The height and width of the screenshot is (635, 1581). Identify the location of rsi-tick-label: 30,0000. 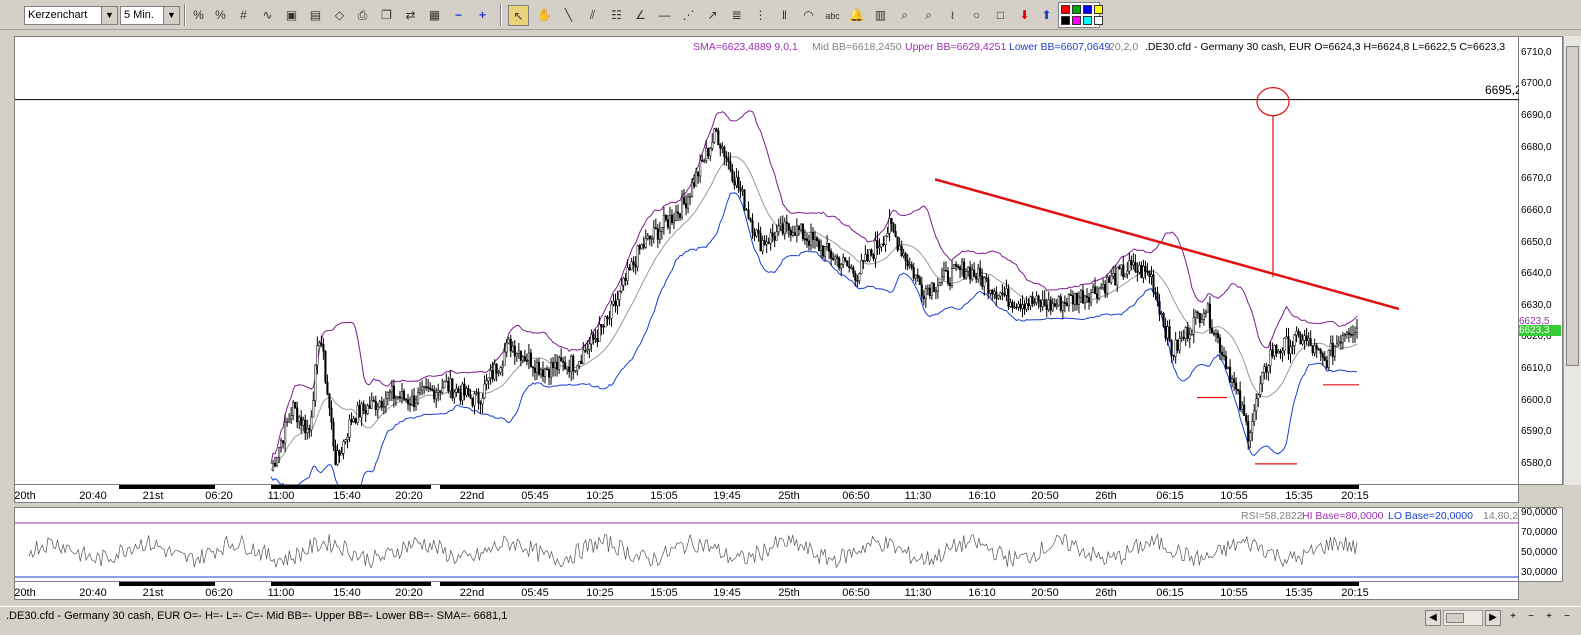
(1539, 572).